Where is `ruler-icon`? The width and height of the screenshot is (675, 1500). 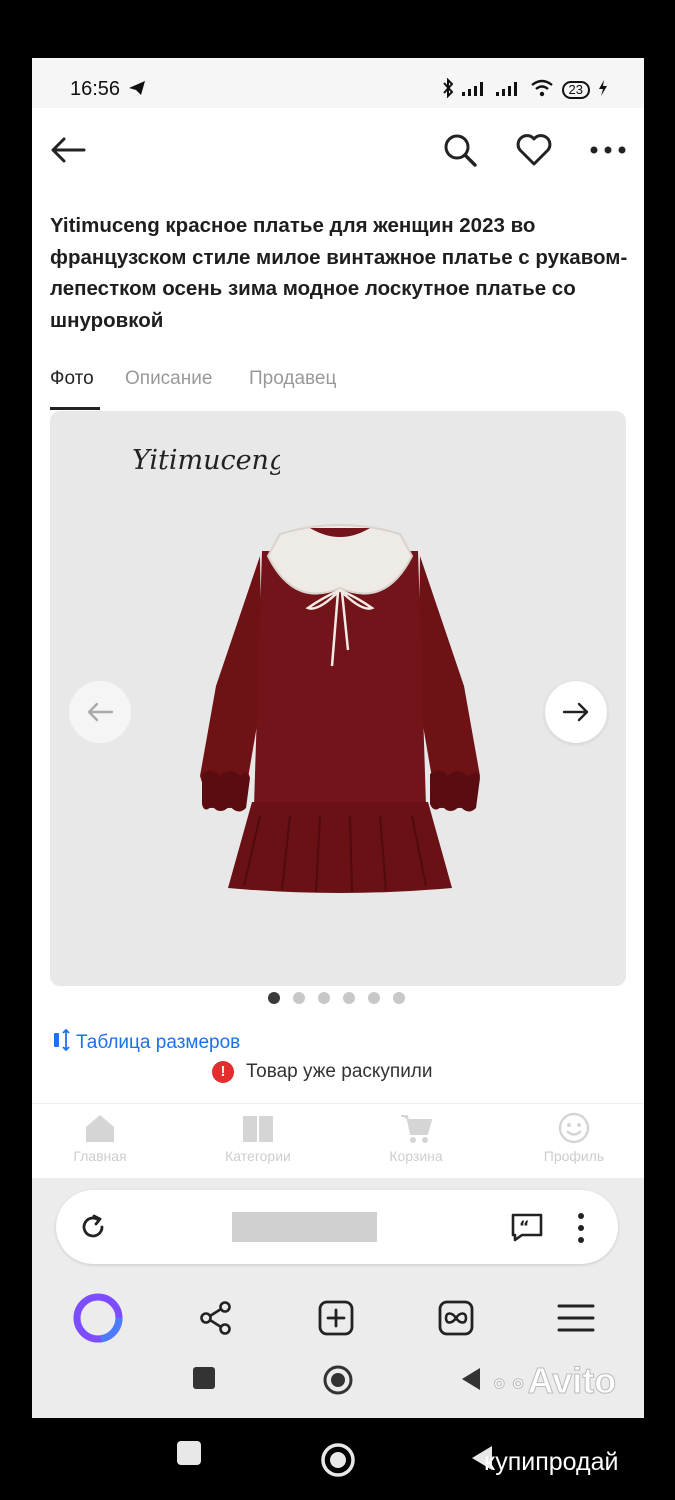 ruler-icon is located at coordinates (62, 1043).